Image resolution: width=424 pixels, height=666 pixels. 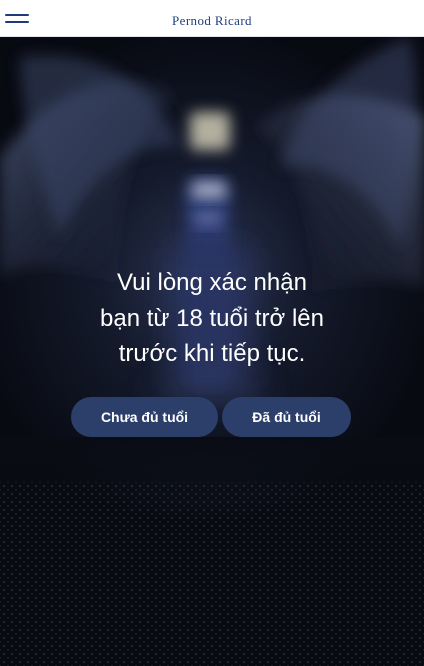 What do you see at coordinates (144, 417) in the screenshot?
I see `under-age-button: Chưa đủ tuổi` at bounding box center [144, 417].